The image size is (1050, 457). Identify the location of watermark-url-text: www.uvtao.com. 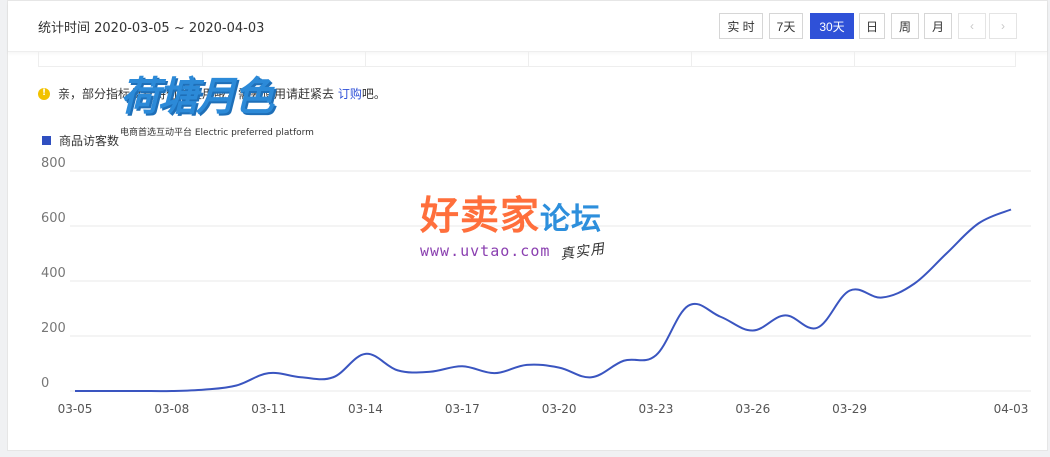
(485, 251).